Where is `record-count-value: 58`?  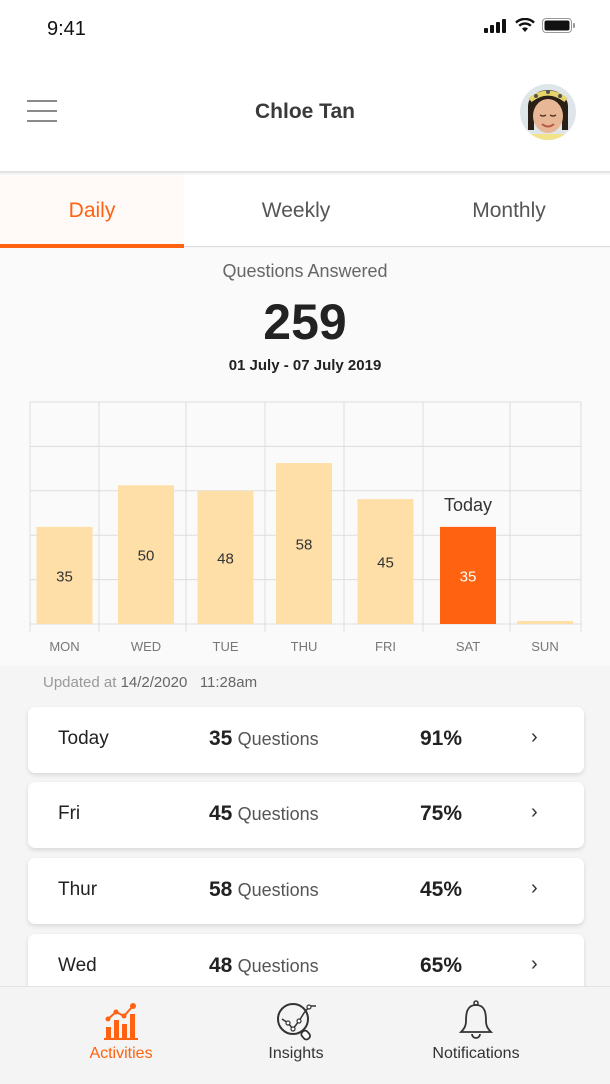
record-count-value: 58 is located at coordinates (221, 889).